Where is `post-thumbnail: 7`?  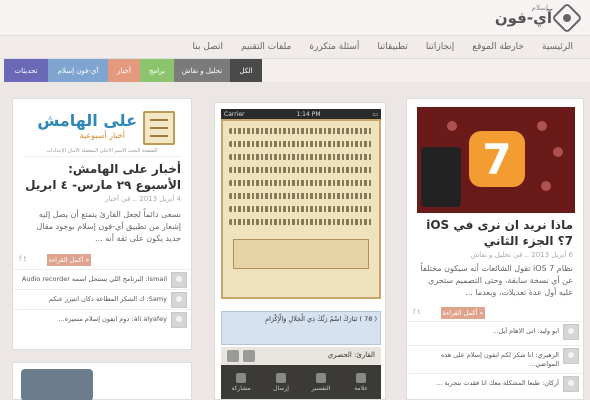 post-thumbnail: 7 is located at coordinates (496, 160).